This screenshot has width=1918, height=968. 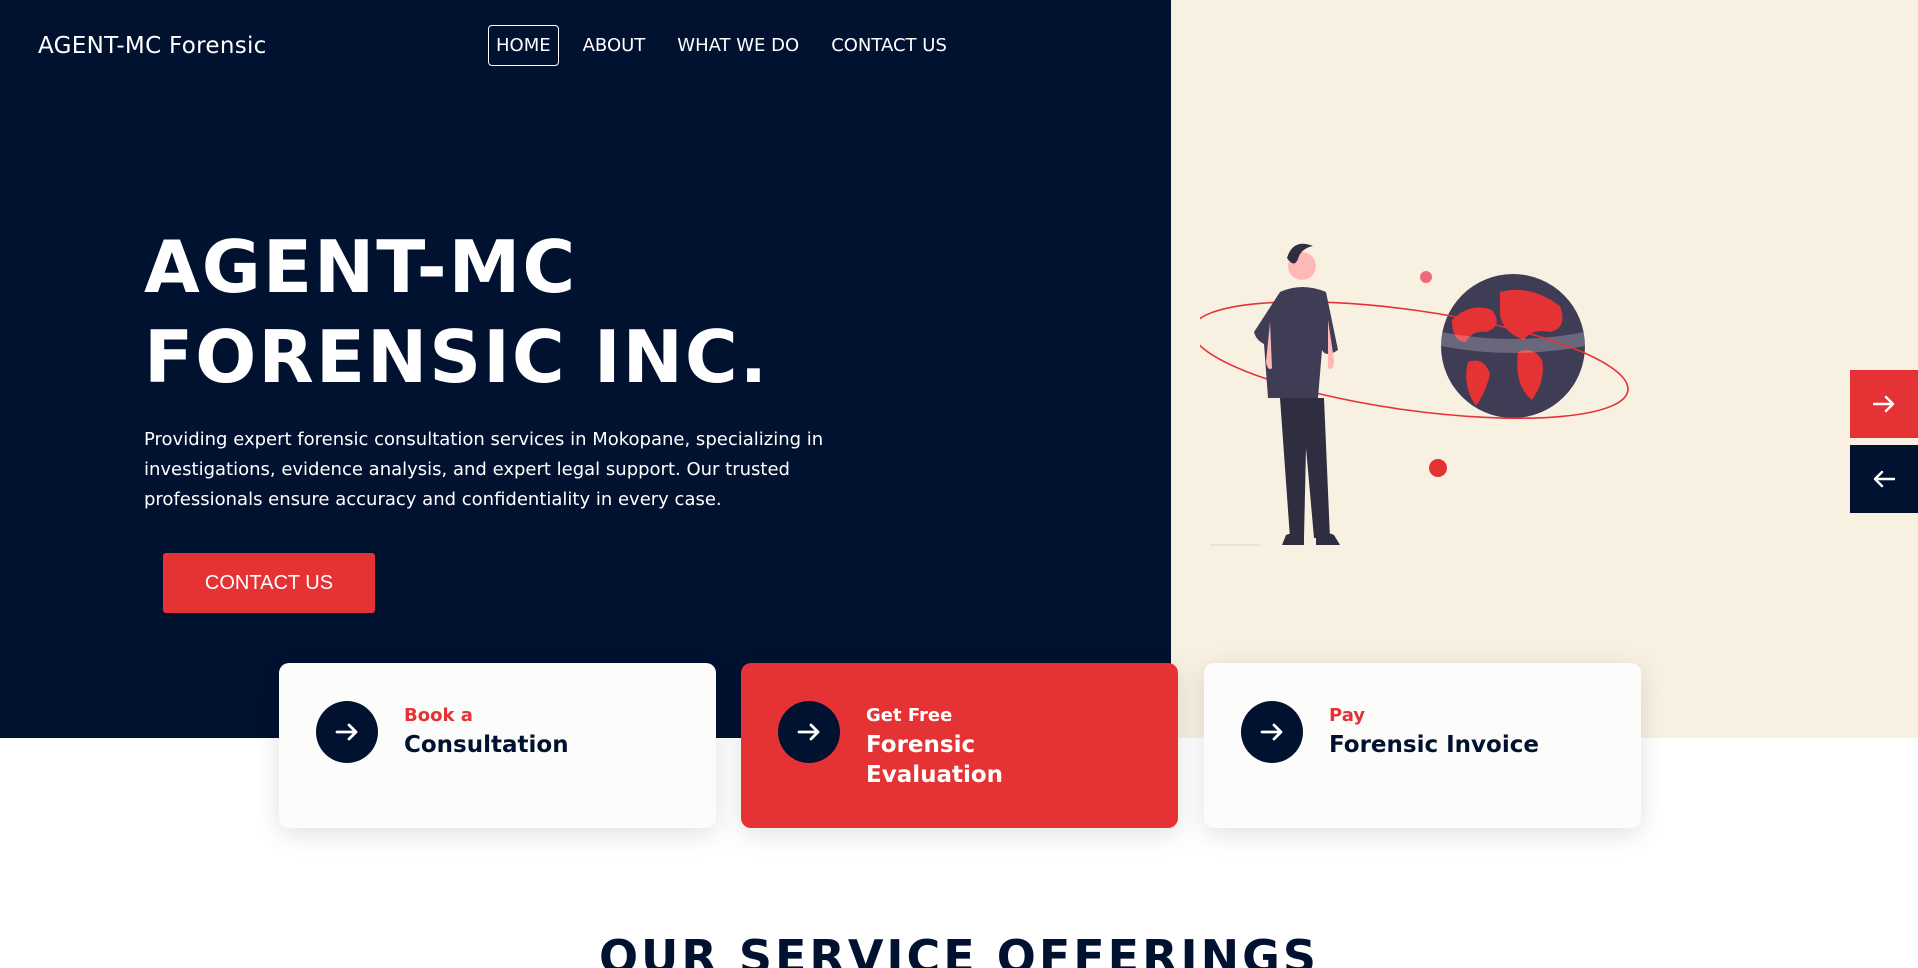 I want to click on nav-item-about: ABOUT, so click(x=614, y=45).